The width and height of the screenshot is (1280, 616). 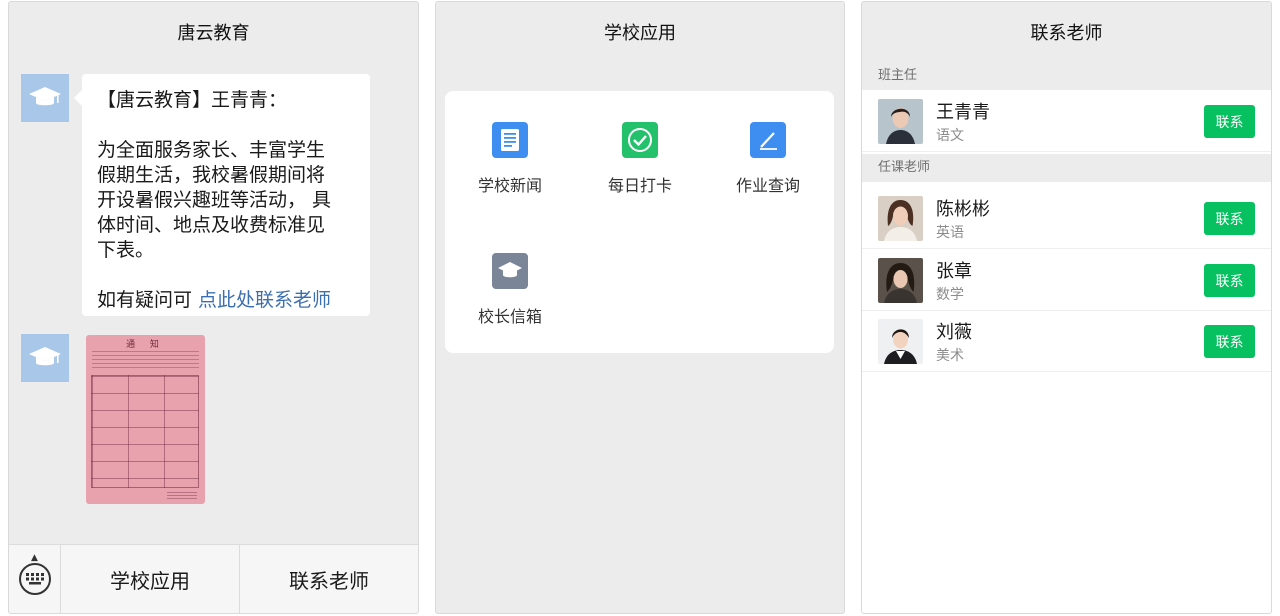 I want to click on app-label: 校长信箱, so click(x=509, y=316).